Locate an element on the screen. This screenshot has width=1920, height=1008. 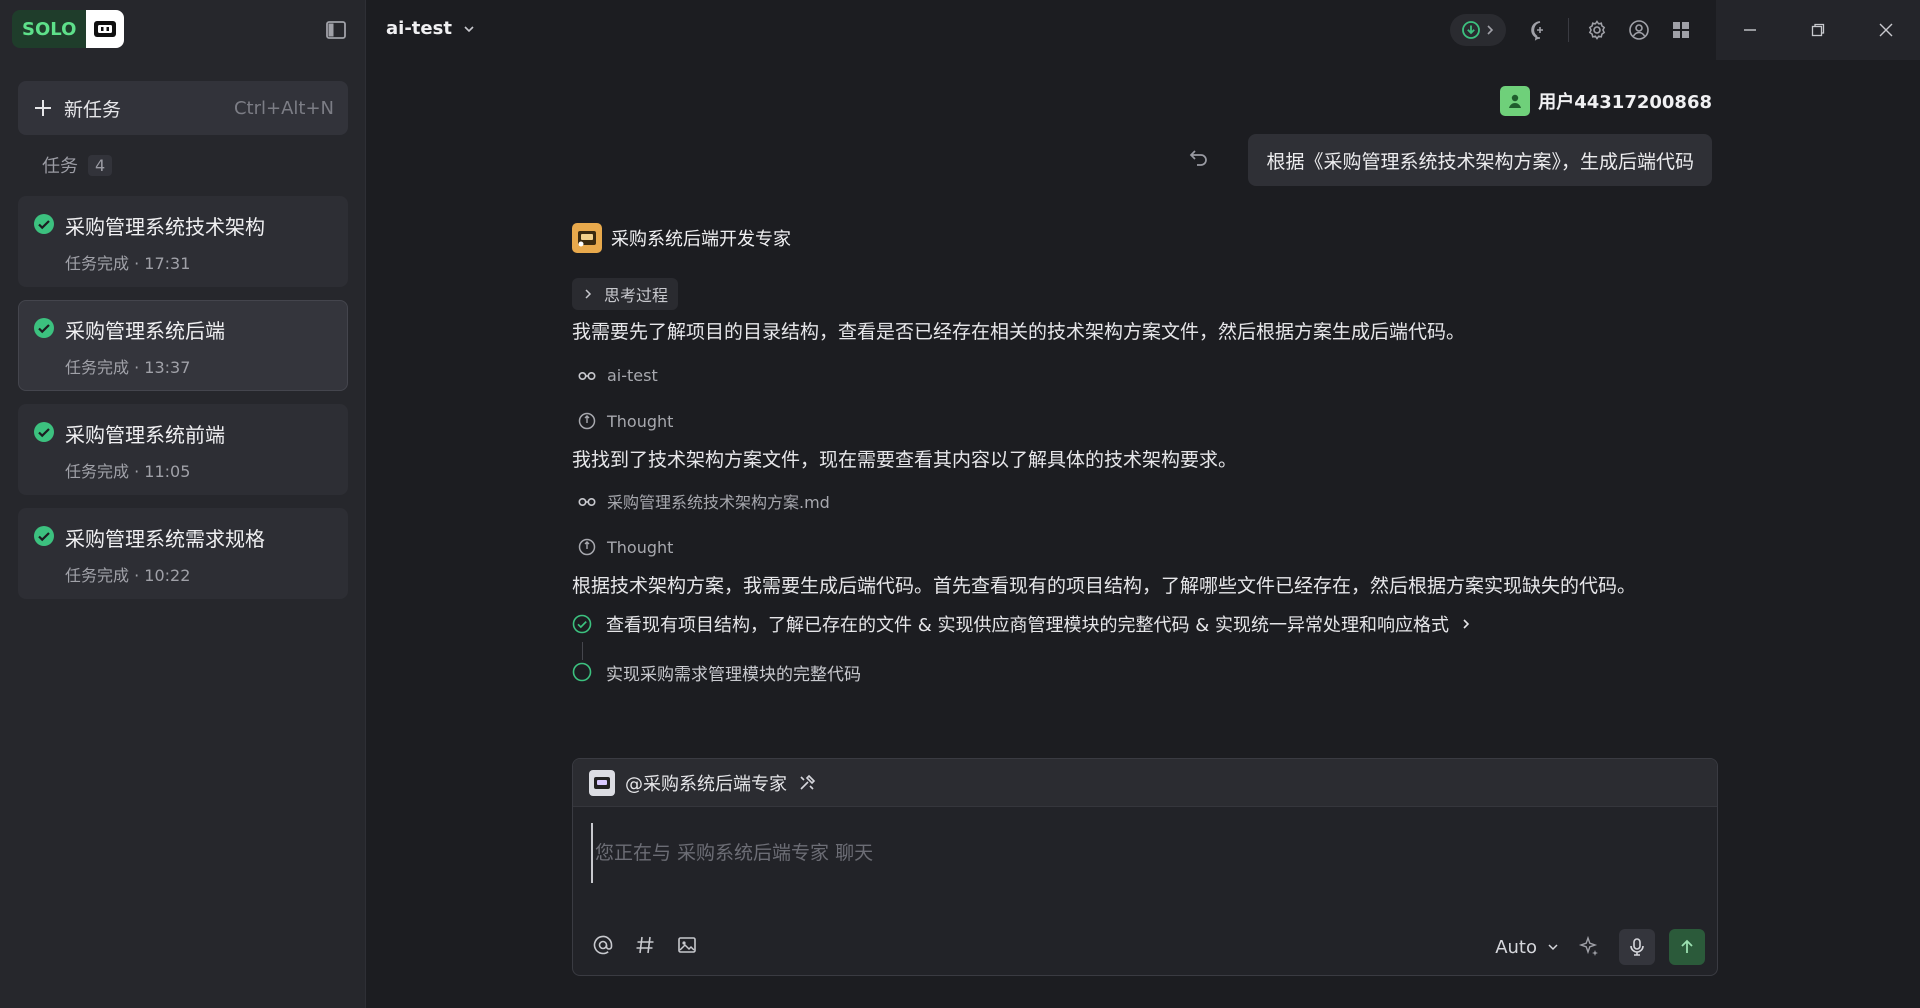
mention-label: @采购系统后端专家 is located at coordinates (706, 784).